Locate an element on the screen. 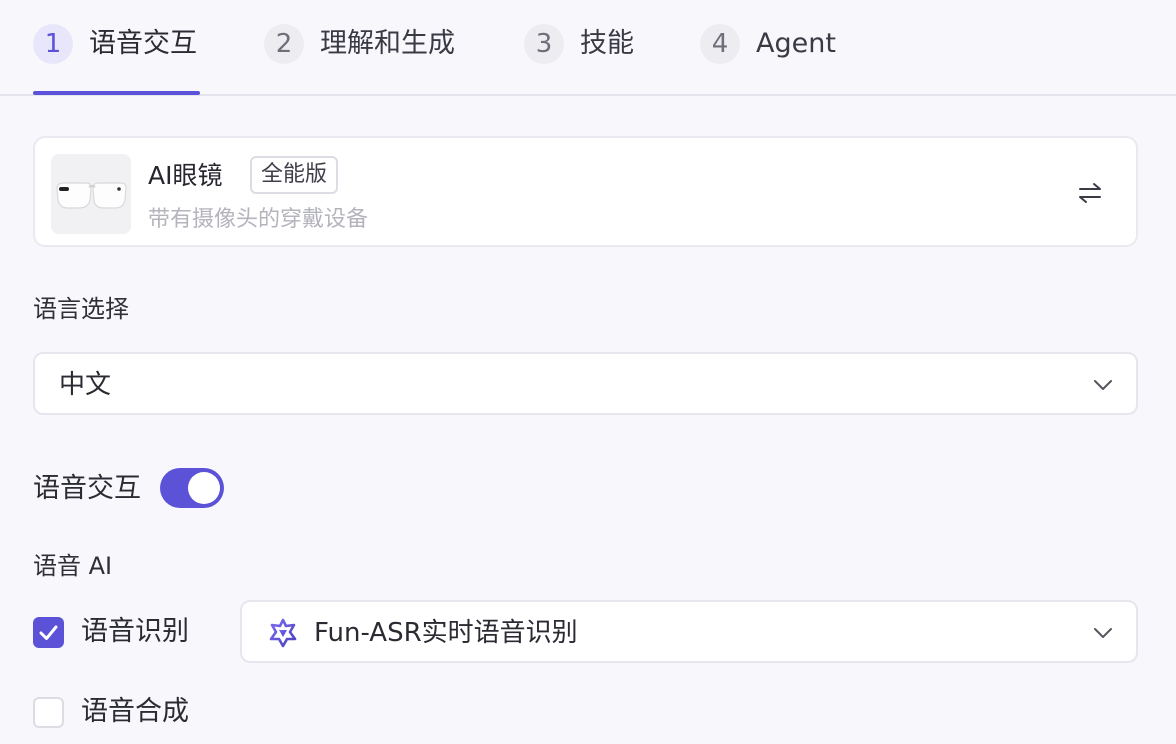  voice-interaction-toggle is located at coordinates (192, 488).